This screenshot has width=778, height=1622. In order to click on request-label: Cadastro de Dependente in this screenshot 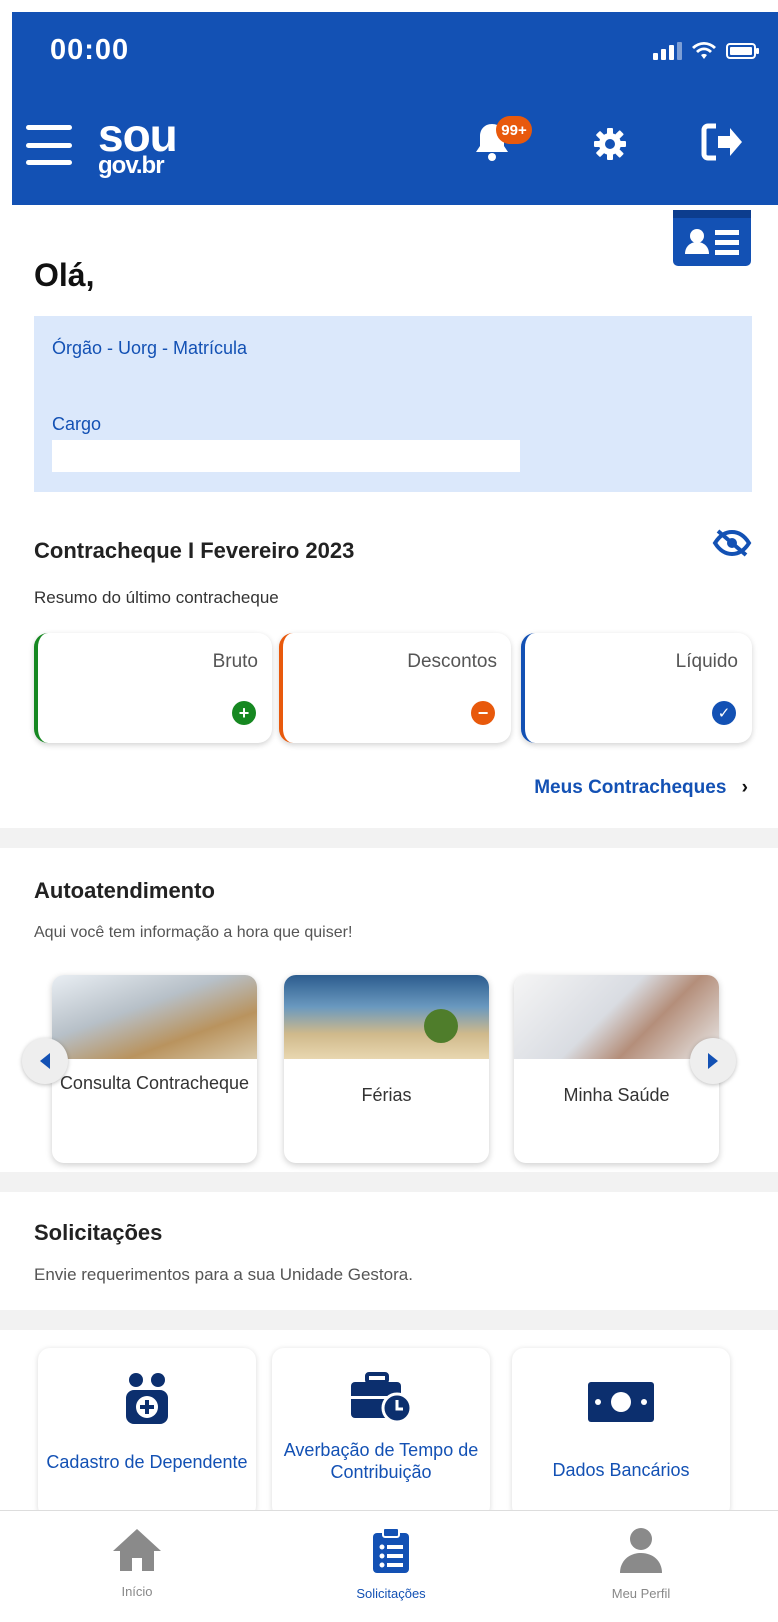, I will do `click(147, 1462)`.